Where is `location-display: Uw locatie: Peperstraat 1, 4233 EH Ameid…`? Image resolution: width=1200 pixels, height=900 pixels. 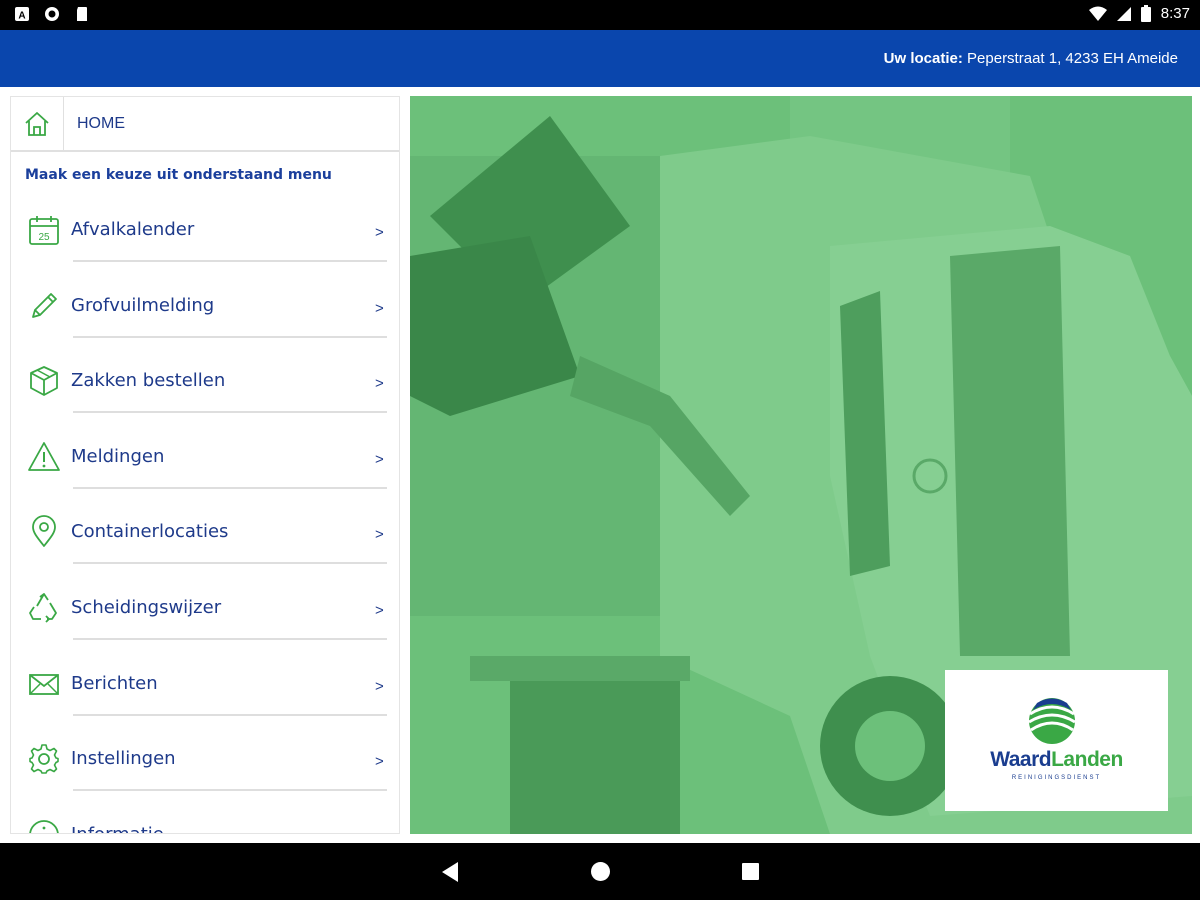 location-display: Uw locatie: Peperstraat 1, 4233 EH Ameid… is located at coordinates (1031, 58).